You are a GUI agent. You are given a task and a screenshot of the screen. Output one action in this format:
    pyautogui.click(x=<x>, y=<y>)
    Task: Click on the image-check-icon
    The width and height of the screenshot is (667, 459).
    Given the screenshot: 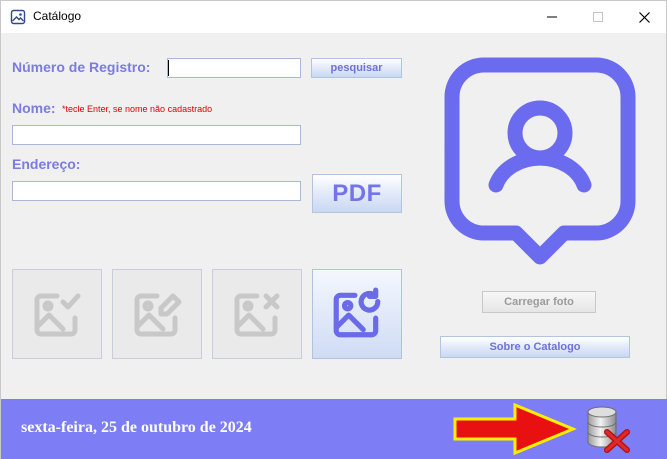 What is the action you would take?
    pyautogui.click(x=57, y=315)
    